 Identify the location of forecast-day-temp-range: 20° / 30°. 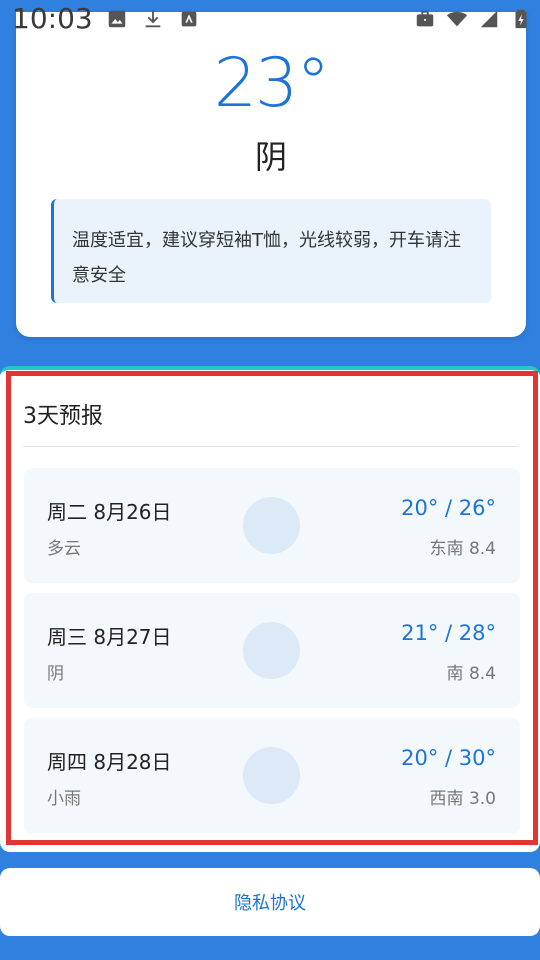
(448, 758).